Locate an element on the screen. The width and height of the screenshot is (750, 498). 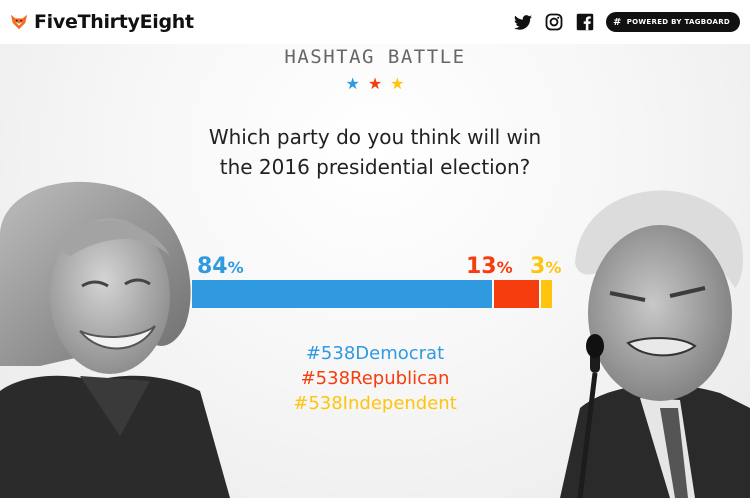
independent-percent: 3% is located at coordinates (545, 267).